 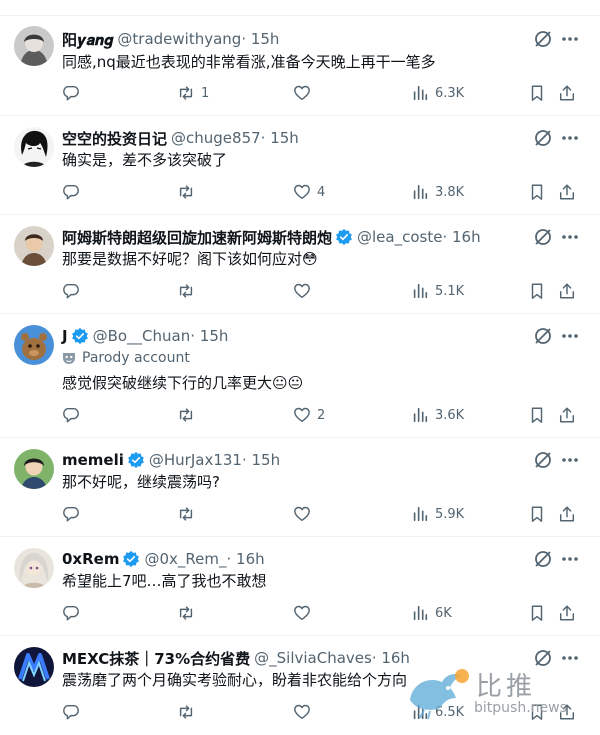 I want to click on parody-mask-icon, so click(x=69, y=358).